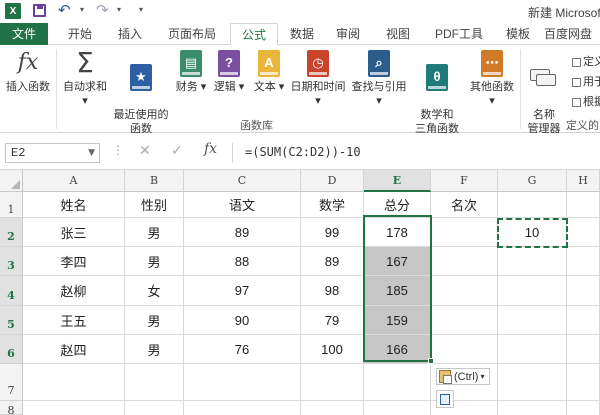 The image size is (600, 415). What do you see at coordinates (269, 71) in the screenshot?
I see `text-button: A 文本 ▾` at bounding box center [269, 71].